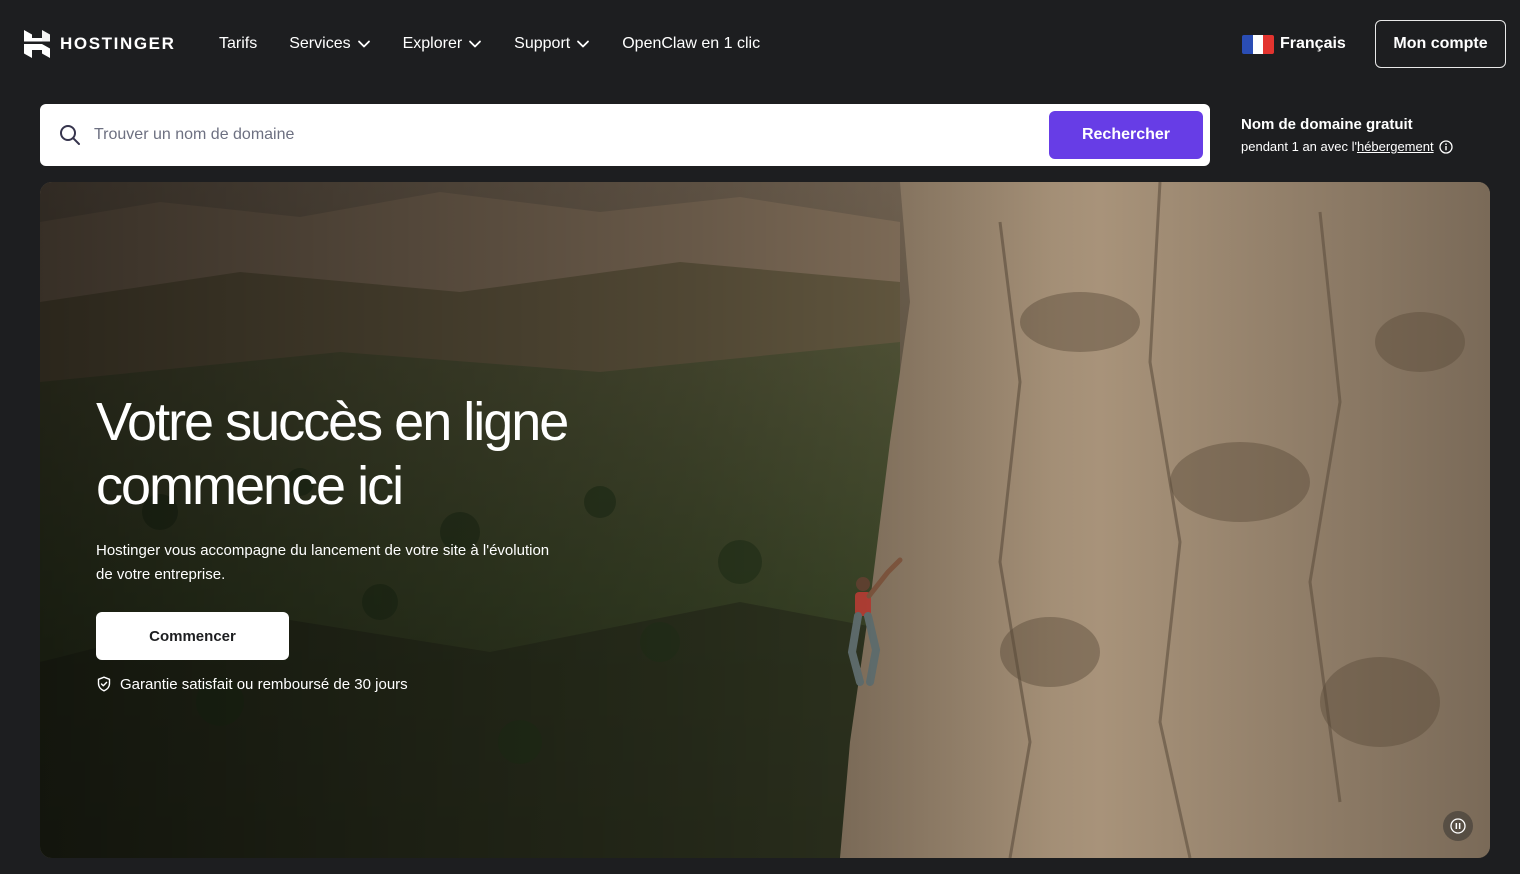 This screenshot has height=874, width=1520. I want to click on brand-logo: HOSTINGER, so click(99, 44).